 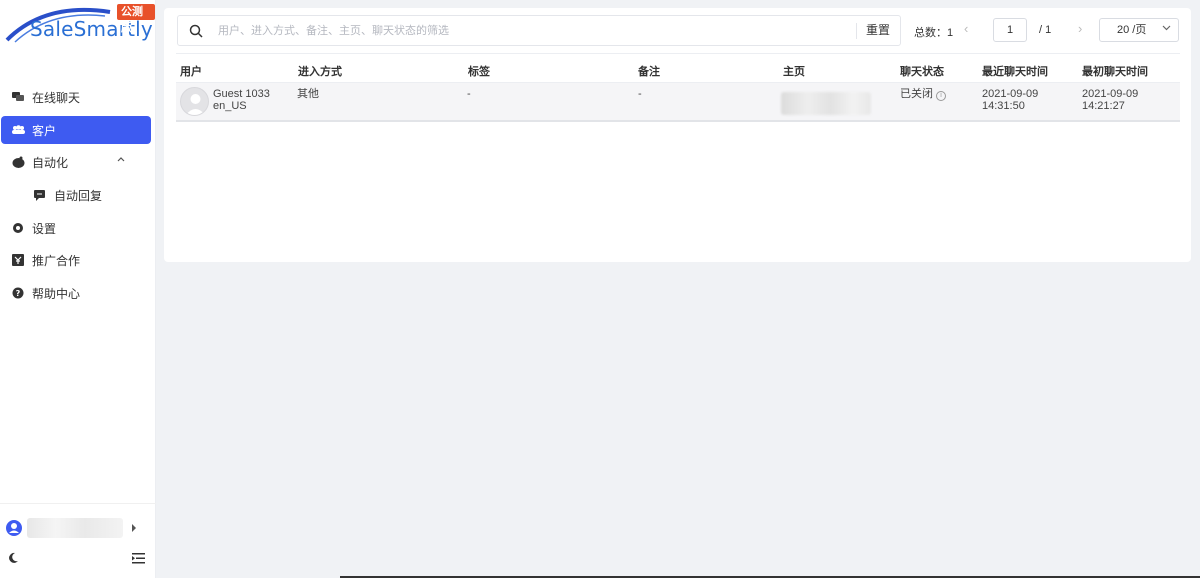 I want to click on message-icon, so click(x=40, y=195).